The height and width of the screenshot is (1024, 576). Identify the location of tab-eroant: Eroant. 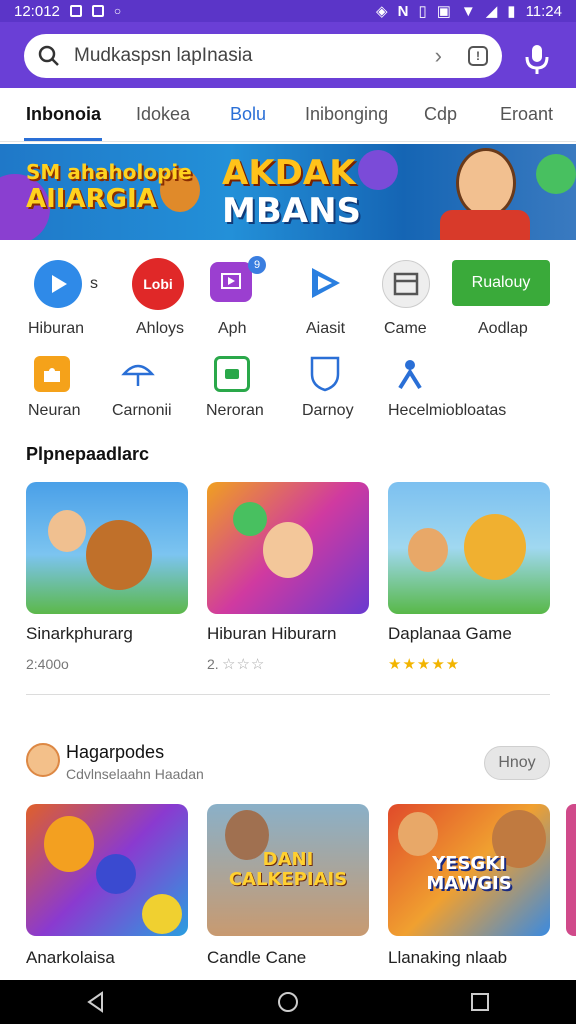
(526, 114).